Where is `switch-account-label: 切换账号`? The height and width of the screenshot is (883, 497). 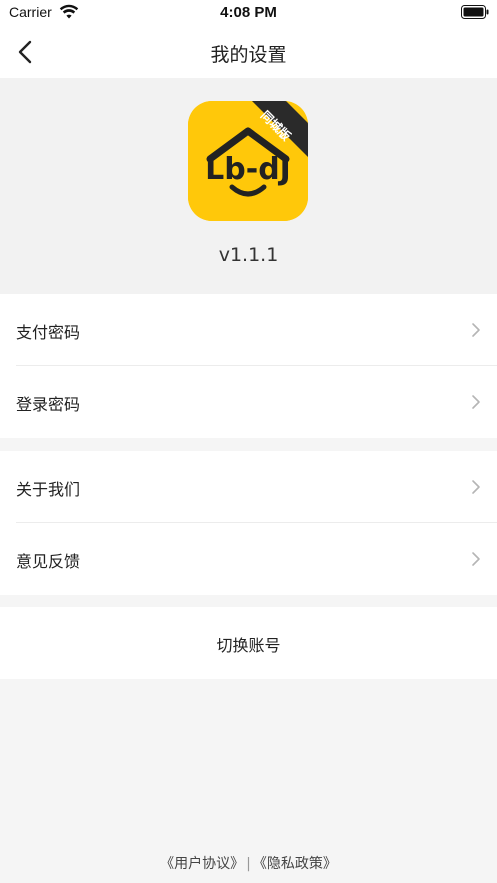
switch-account-label: 切换账号 is located at coordinates (248, 645).